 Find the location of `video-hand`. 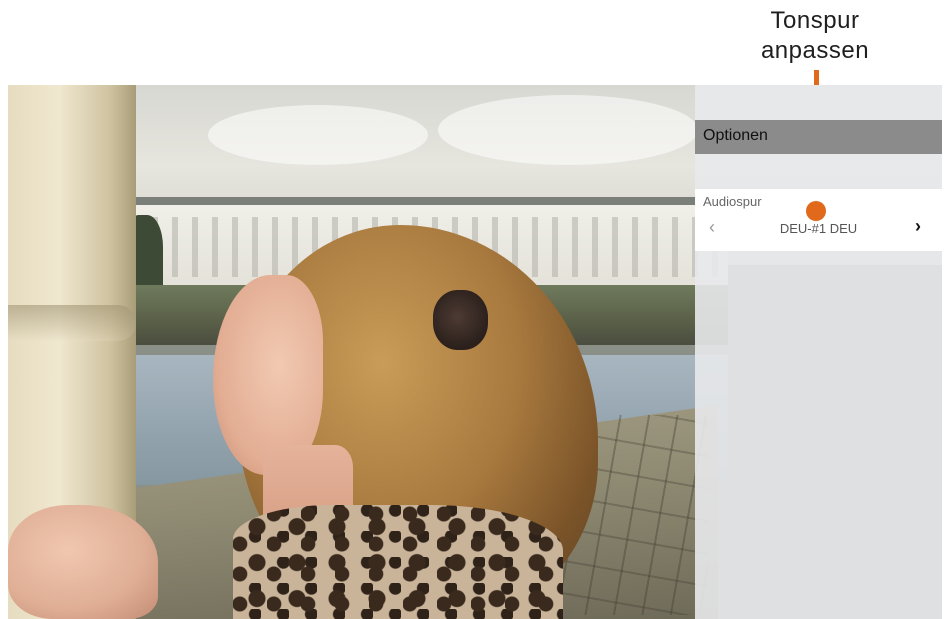

video-hand is located at coordinates (83, 562).